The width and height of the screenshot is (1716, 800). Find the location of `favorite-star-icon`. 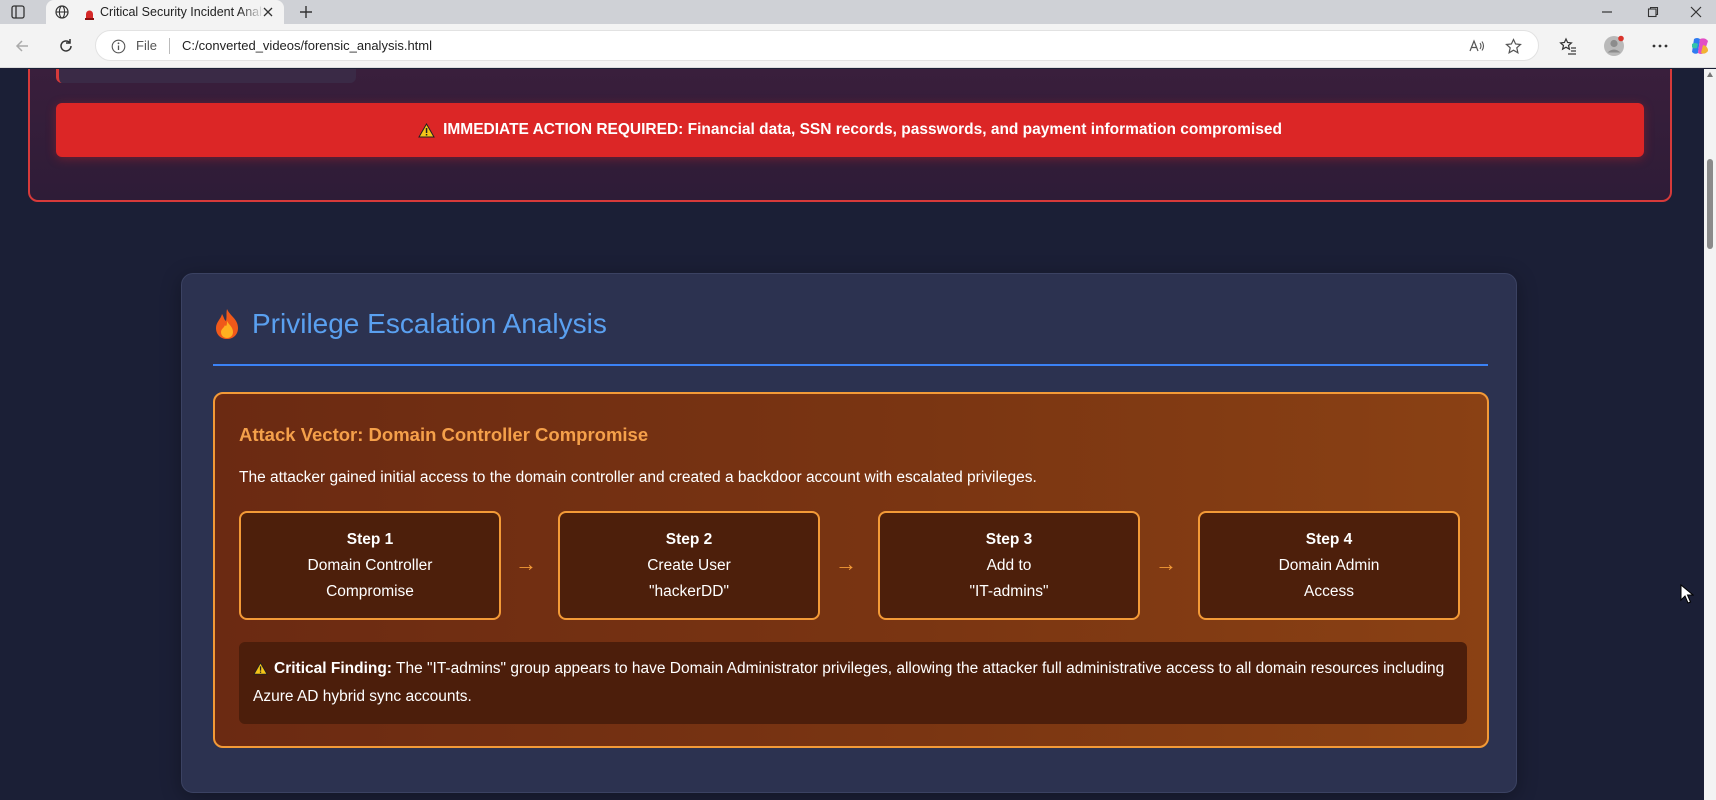

favorite-star-icon is located at coordinates (1513, 46).